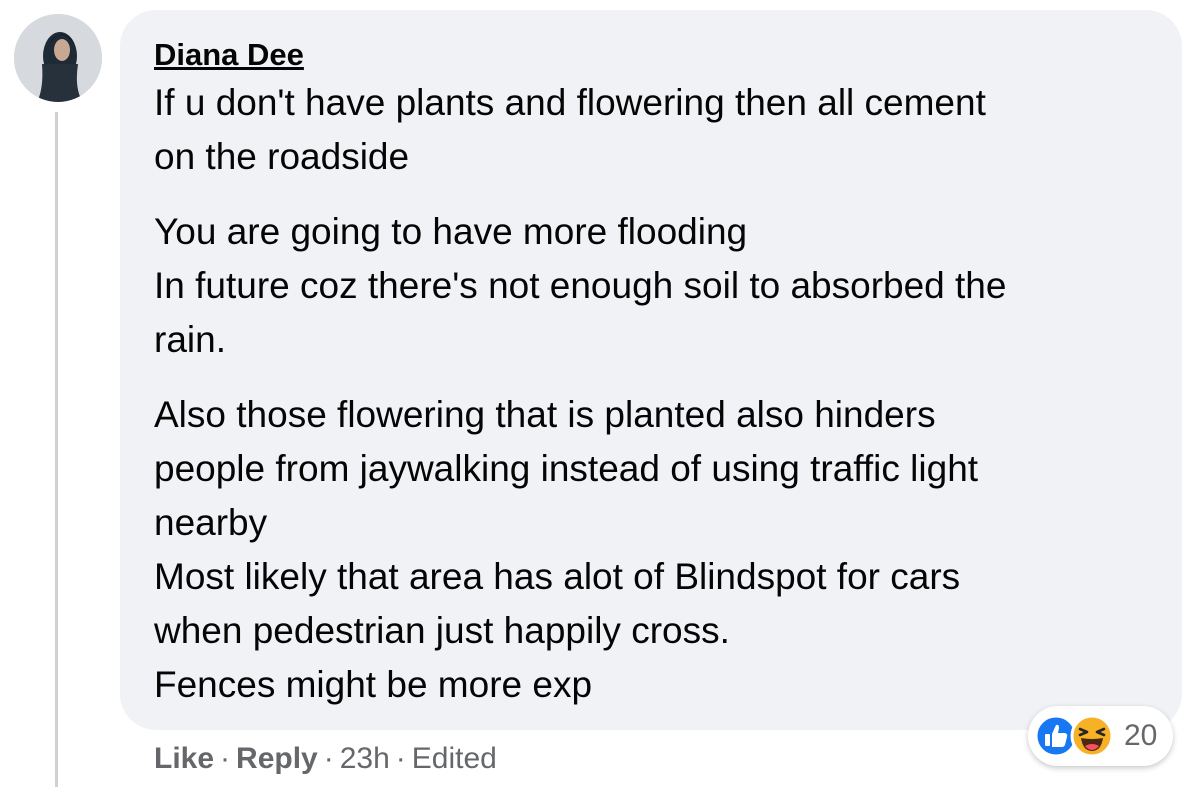 Image resolution: width=1200 pixels, height=787 pixels. I want to click on comment-line: on the roadside, so click(282, 156).